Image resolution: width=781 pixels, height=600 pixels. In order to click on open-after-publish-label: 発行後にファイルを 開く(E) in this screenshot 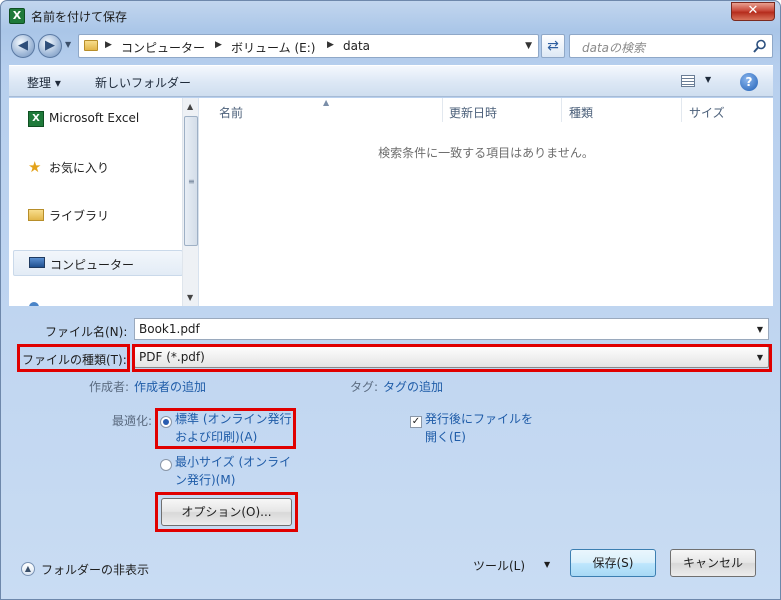, I will do `click(479, 428)`.